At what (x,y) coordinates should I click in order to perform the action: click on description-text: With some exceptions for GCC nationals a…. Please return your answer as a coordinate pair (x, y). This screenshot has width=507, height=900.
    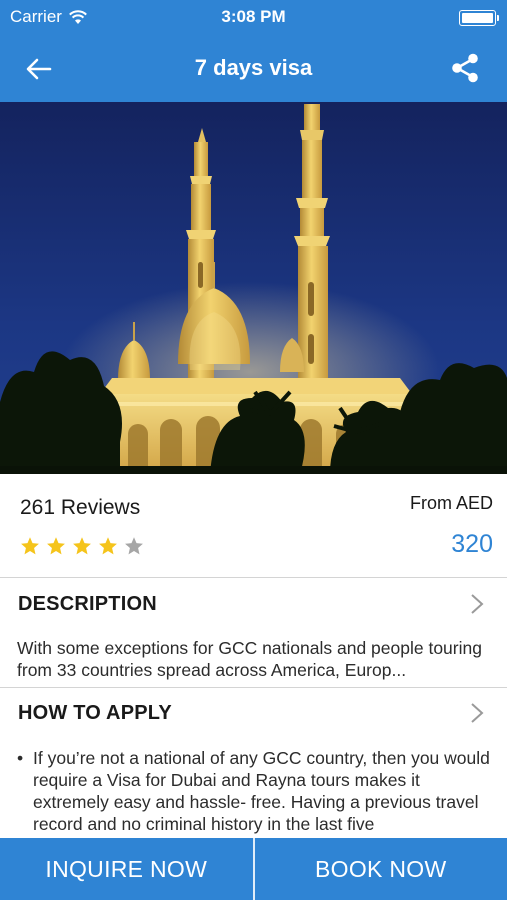
    Looking at the image, I should click on (249, 659).